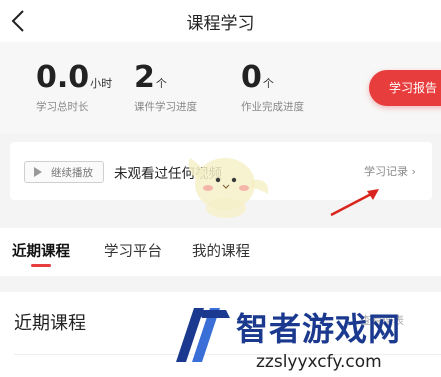 The height and width of the screenshot is (377, 441). Describe the element at coordinates (228, 188) in the screenshot. I see `mascot-chick-icon` at that location.